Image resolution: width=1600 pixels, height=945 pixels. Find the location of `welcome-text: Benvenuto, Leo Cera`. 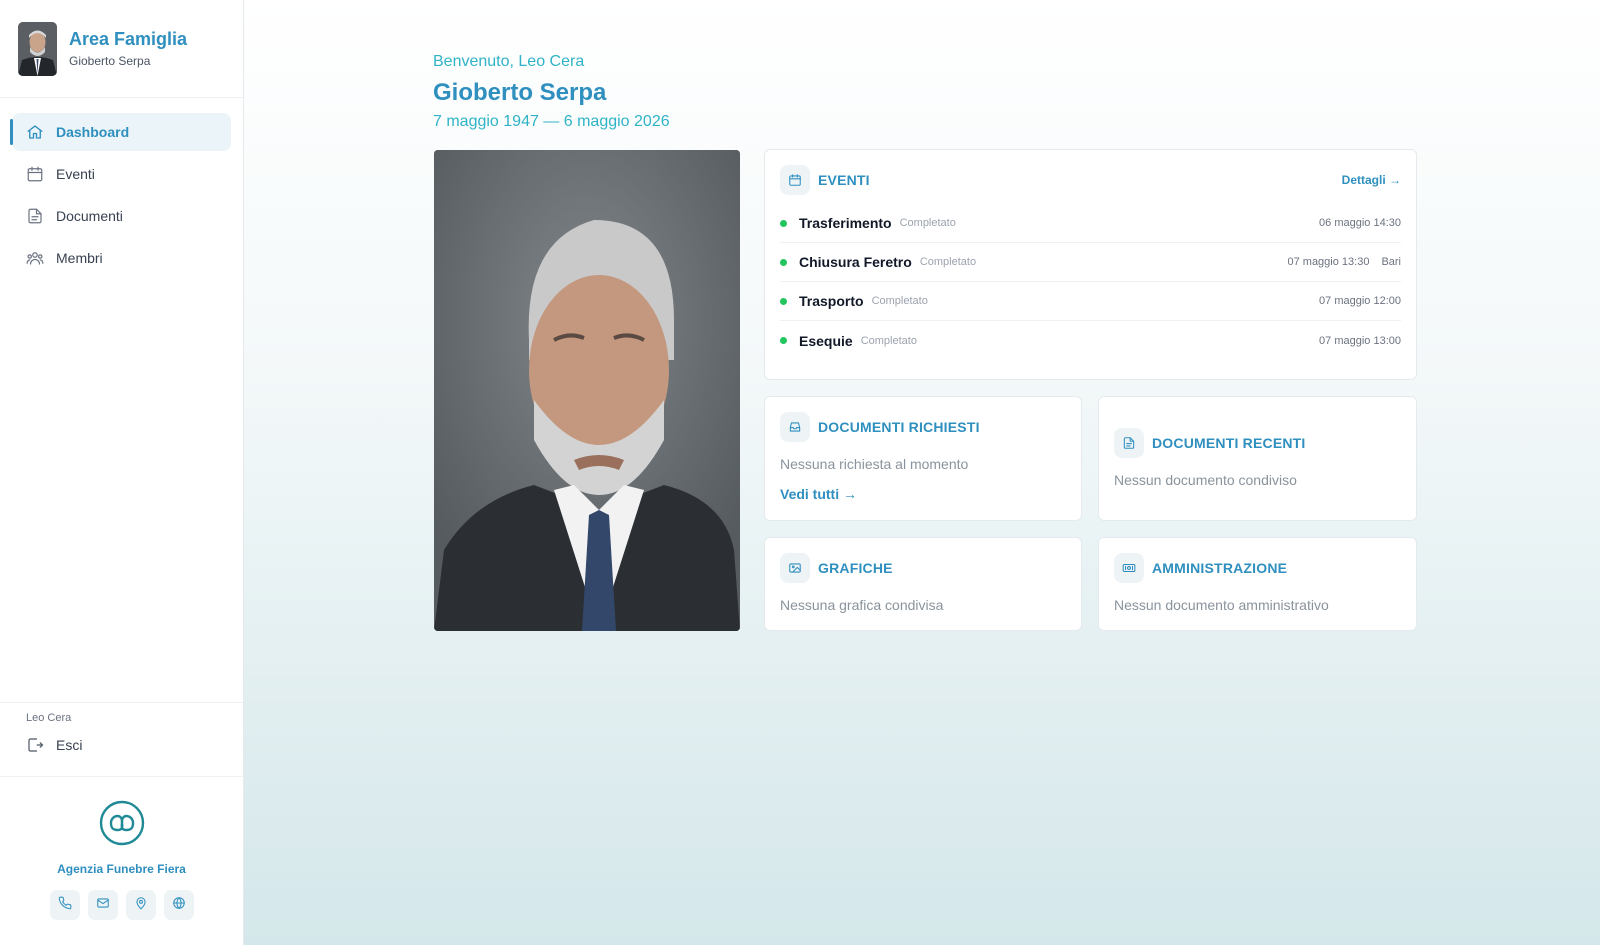

welcome-text: Benvenuto, Leo Cera is located at coordinates (509, 61).